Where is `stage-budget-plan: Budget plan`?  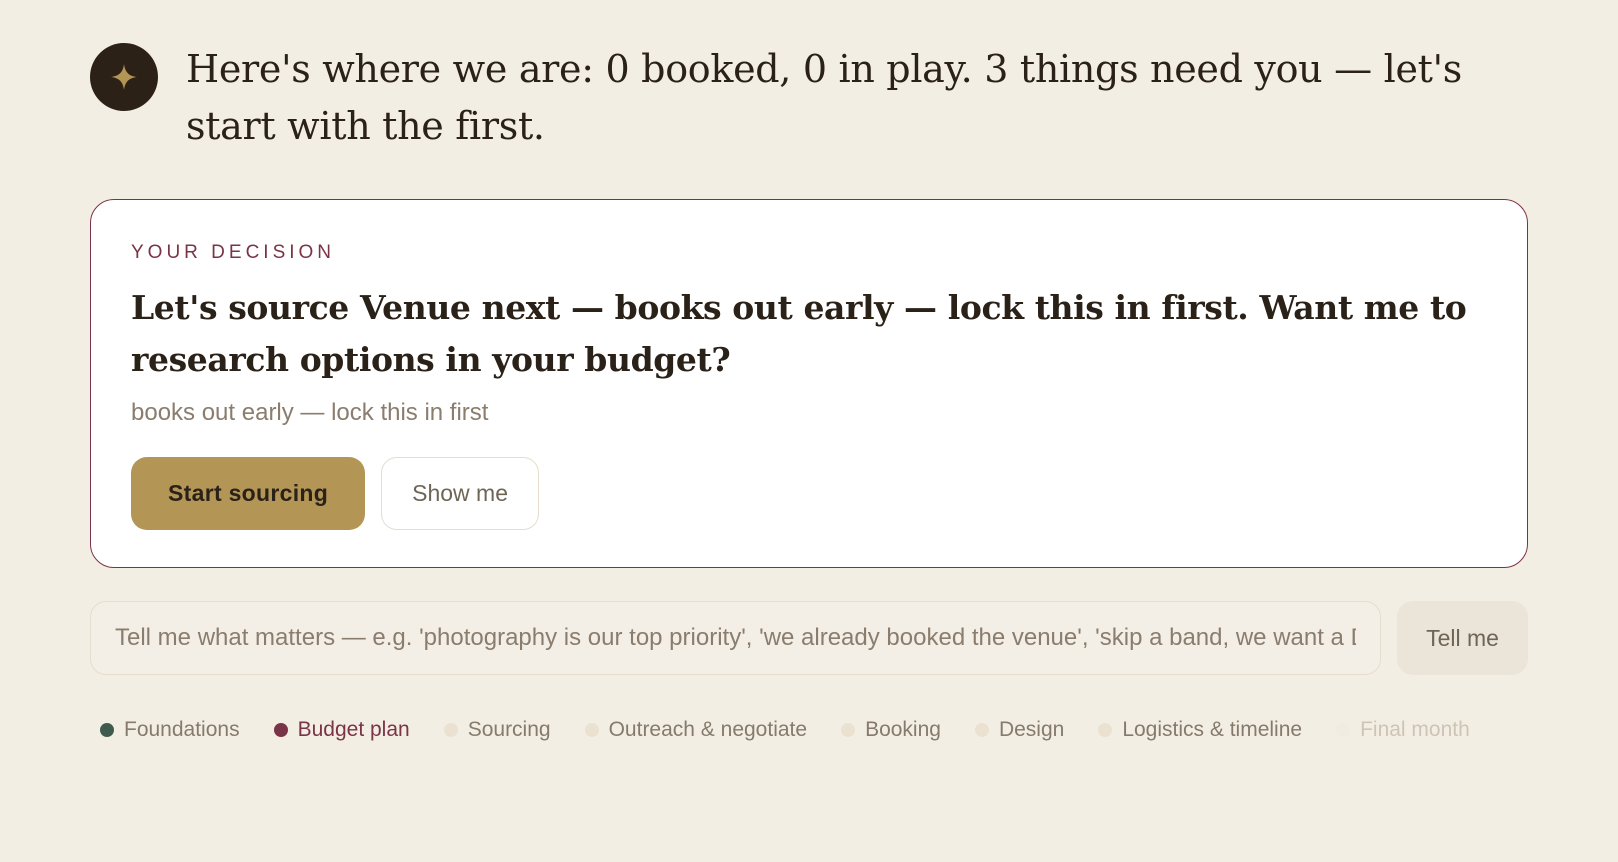
stage-budget-plan: Budget plan is located at coordinates (341, 730).